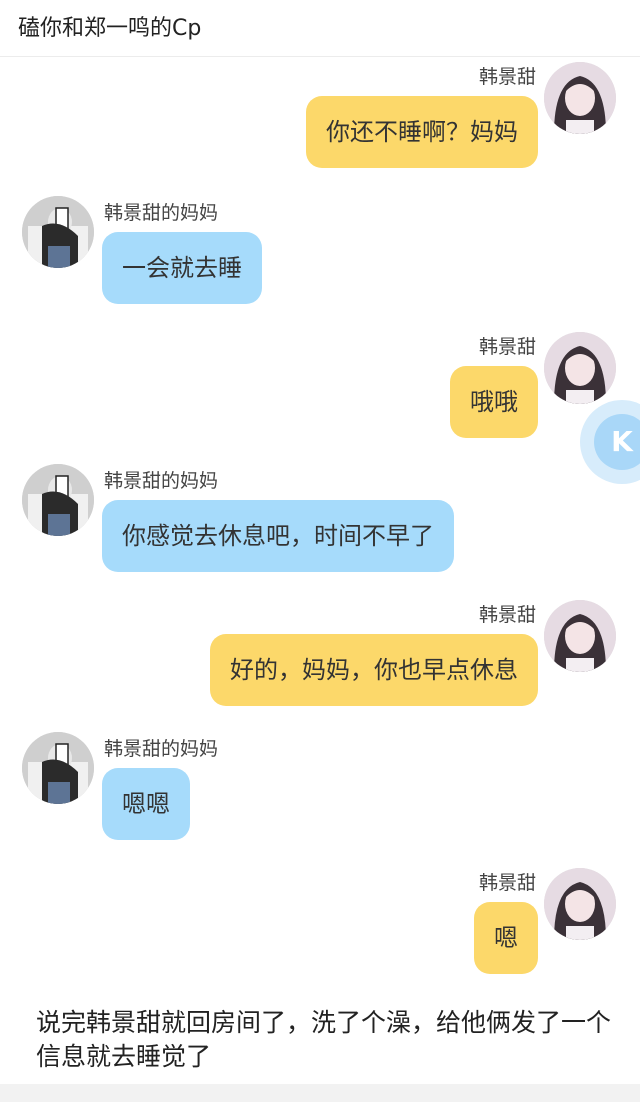 This screenshot has width=640, height=1102. Describe the element at coordinates (494, 402) in the screenshot. I see `message-bubble: 哦哦` at that location.